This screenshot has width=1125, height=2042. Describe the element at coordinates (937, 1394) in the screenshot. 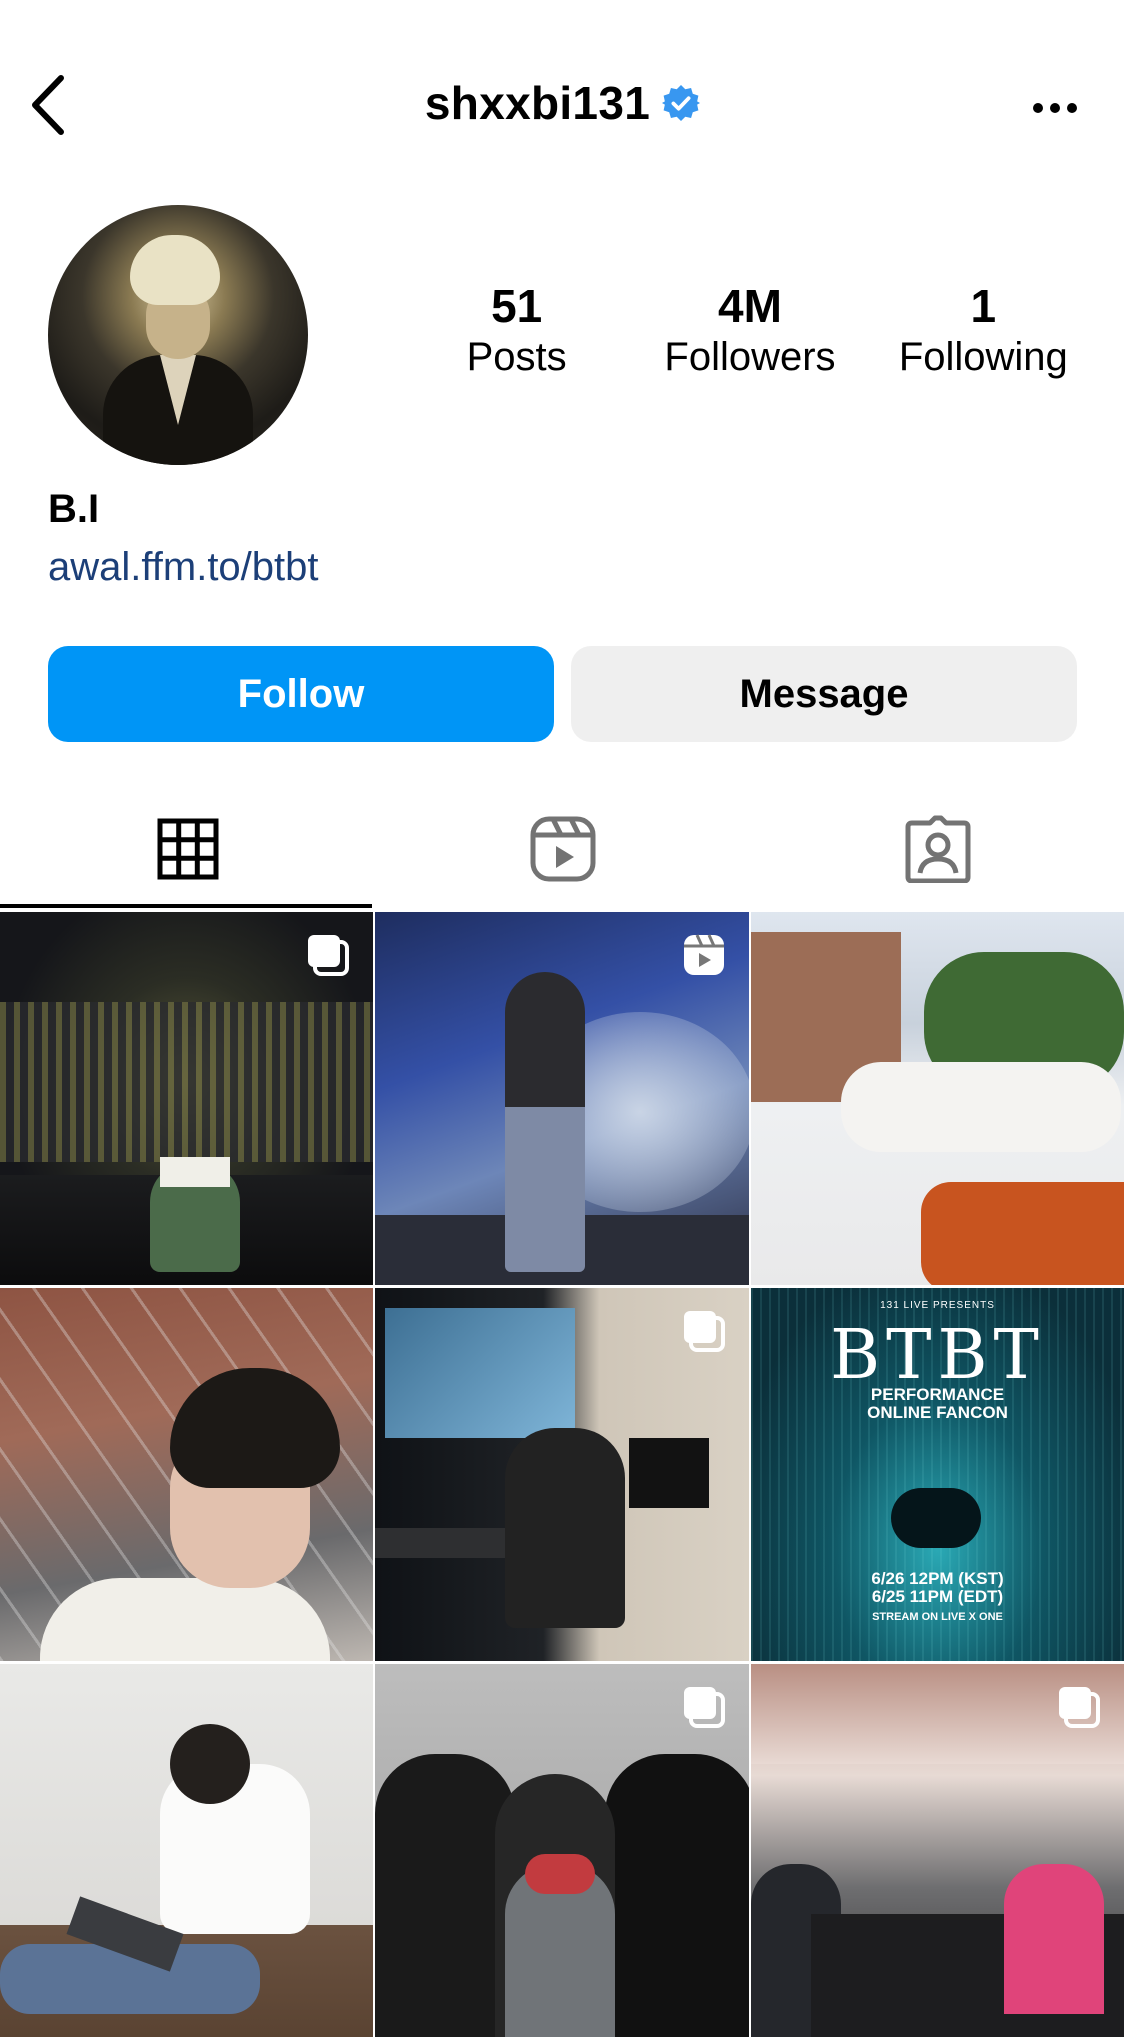

I see `poster-subtitle-line1: PERFORMANCE` at that location.